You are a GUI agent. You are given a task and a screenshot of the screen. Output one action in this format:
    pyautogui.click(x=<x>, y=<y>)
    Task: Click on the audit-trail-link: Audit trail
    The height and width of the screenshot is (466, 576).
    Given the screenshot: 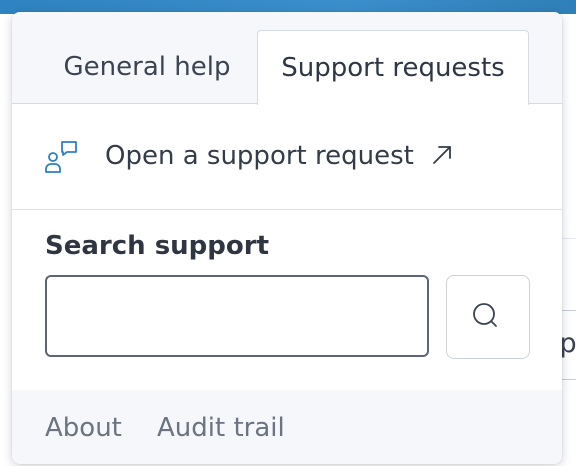 What is the action you would take?
    pyautogui.click(x=221, y=428)
    